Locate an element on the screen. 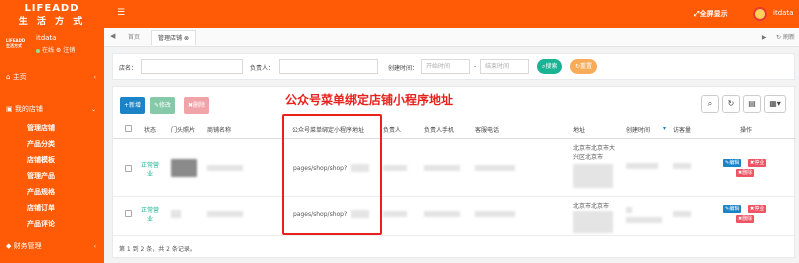  sidebar-item-my-shop: ▣ 我的店铺 ⌄ is located at coordinates (52, 109).